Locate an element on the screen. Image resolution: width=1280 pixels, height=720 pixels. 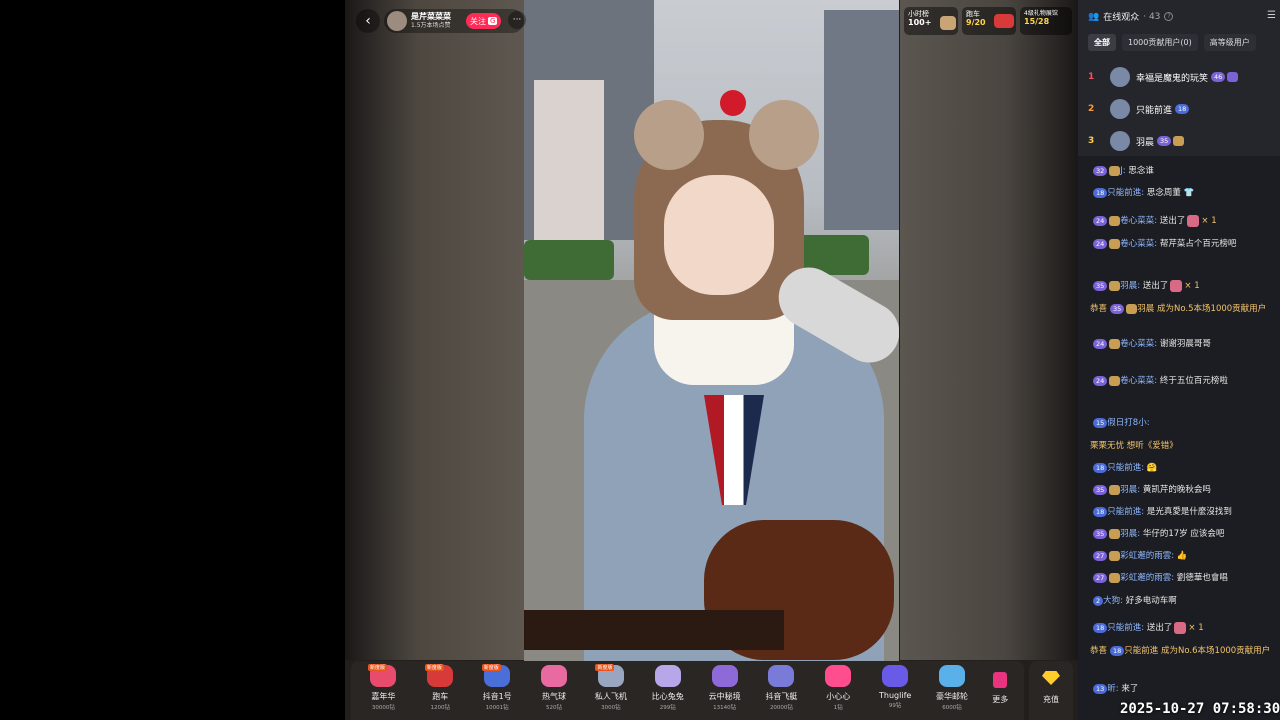
chat-message: 18 只能前進: 思念周董 👕 is located at coordinates (1183, 193).